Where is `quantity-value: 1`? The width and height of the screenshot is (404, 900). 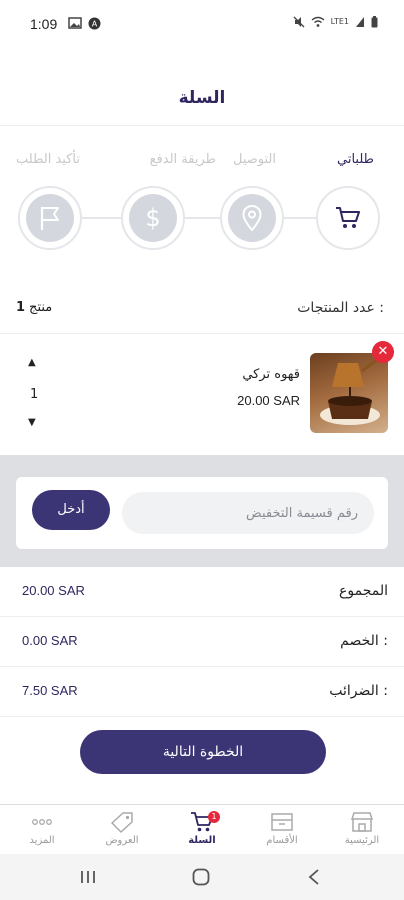
quantity-value: 1 is located at coordinates (34, 394).